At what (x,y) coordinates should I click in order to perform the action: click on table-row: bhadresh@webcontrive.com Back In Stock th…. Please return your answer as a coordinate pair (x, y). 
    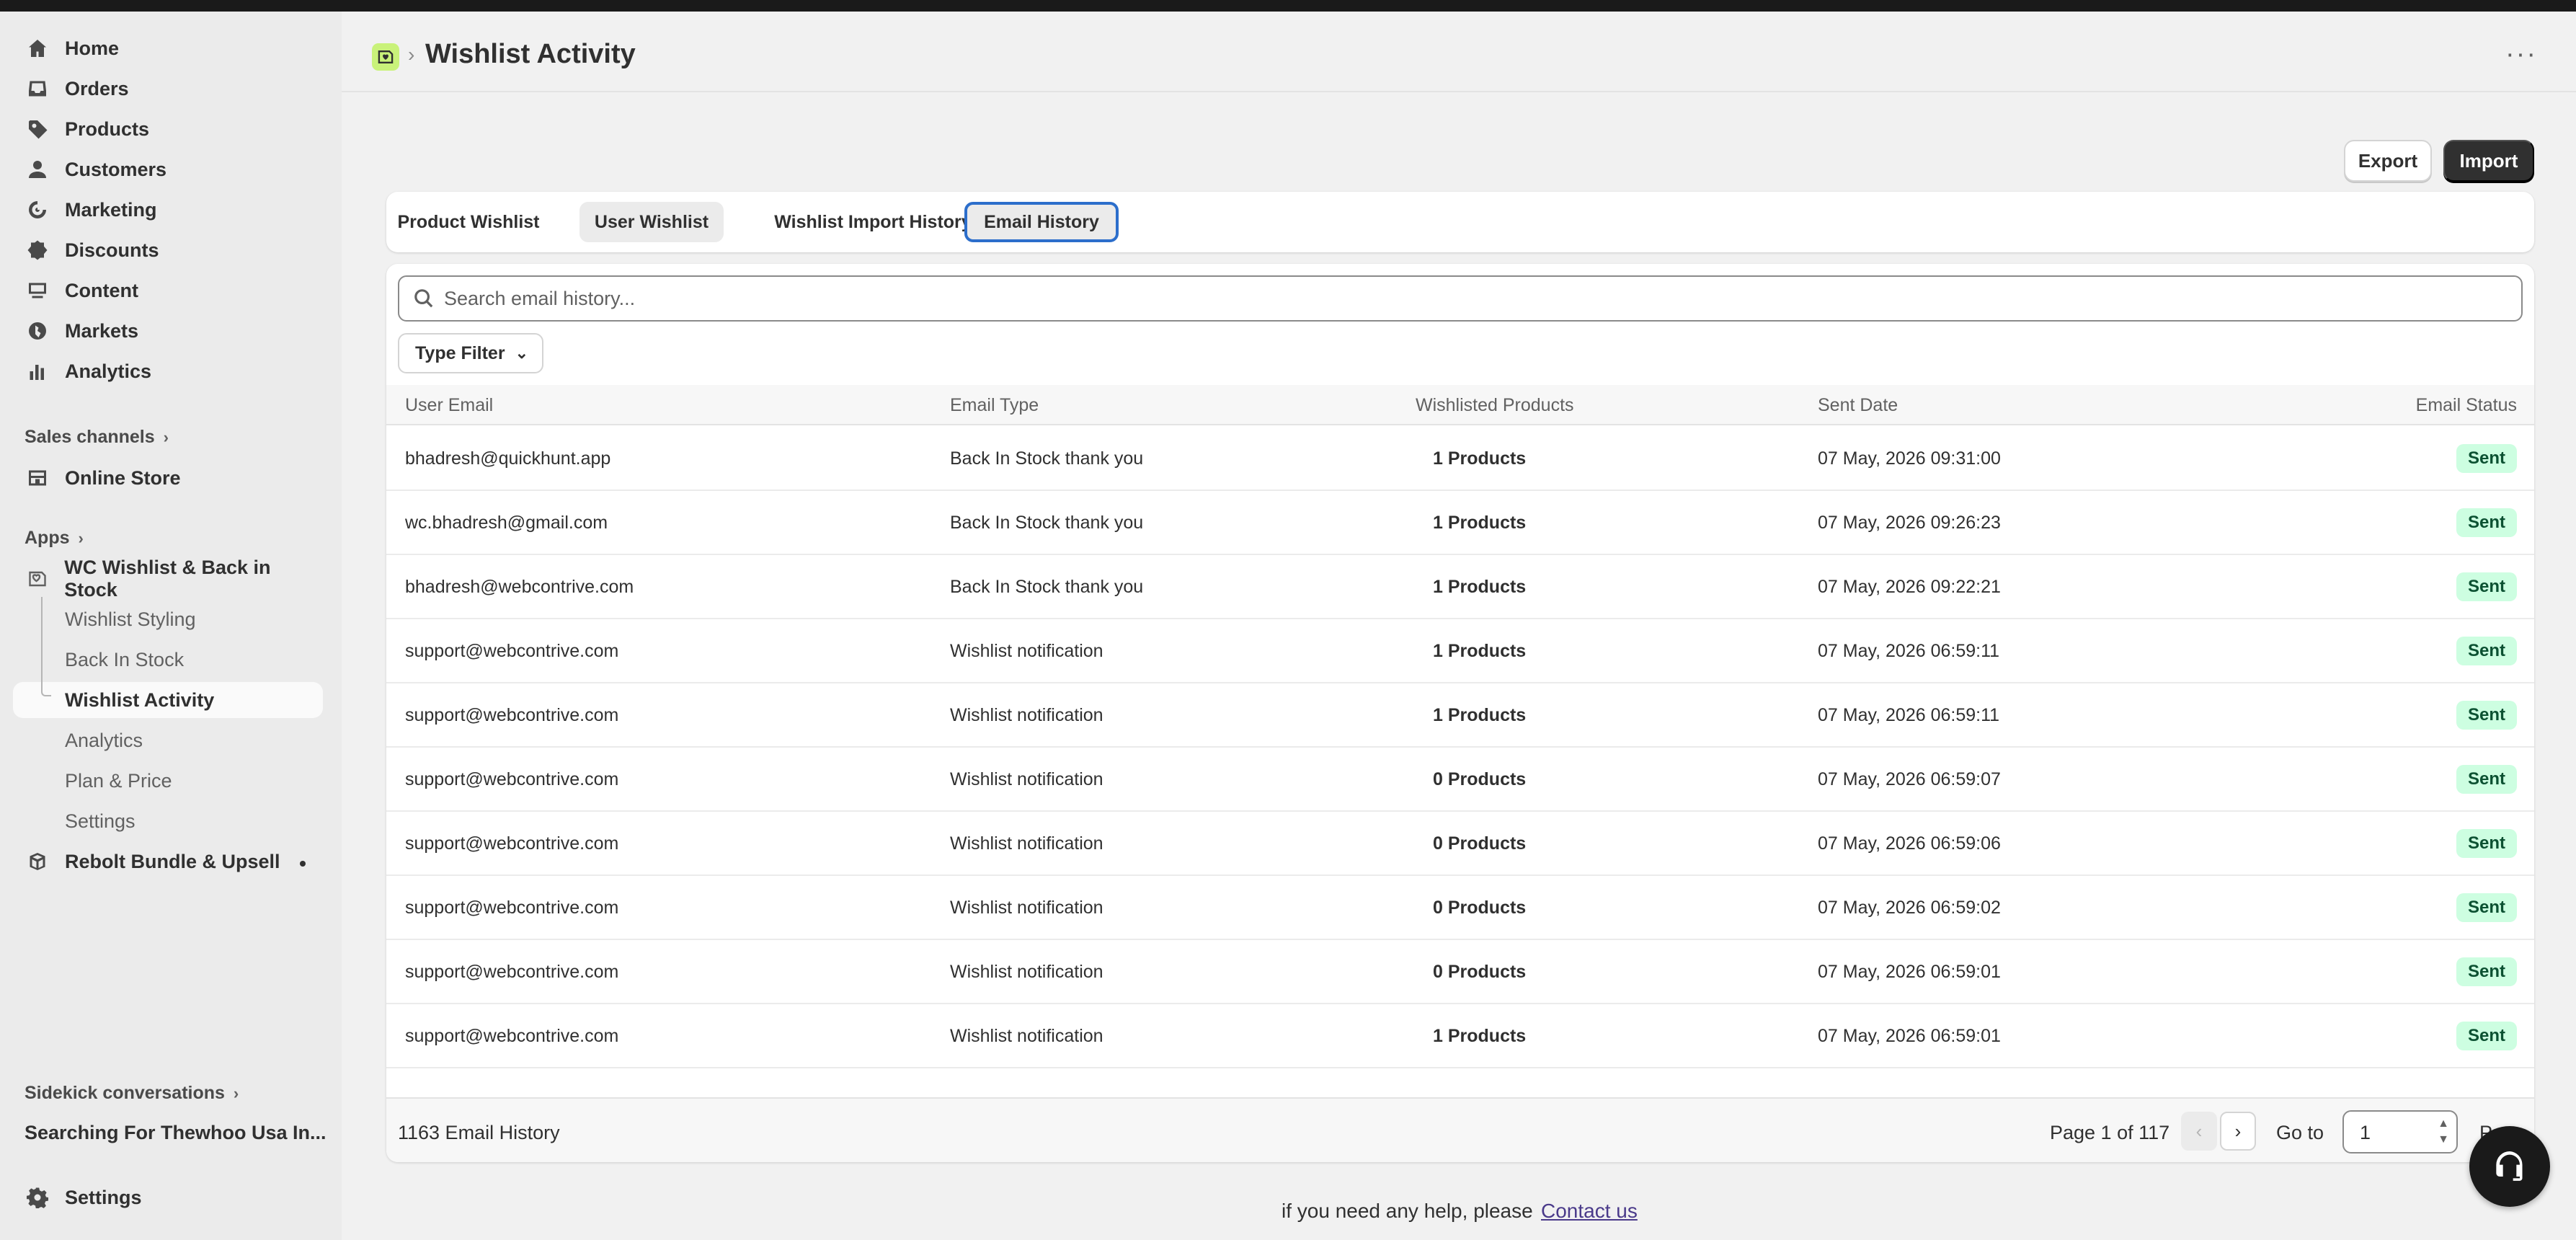
    Looking at the image, I should click on (1460, 587).